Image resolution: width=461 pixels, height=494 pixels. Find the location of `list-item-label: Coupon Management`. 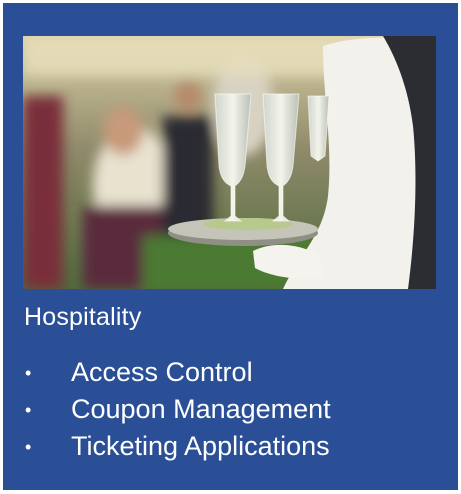

list-item-label: Coupon Management is located at coordinates (201, 409).